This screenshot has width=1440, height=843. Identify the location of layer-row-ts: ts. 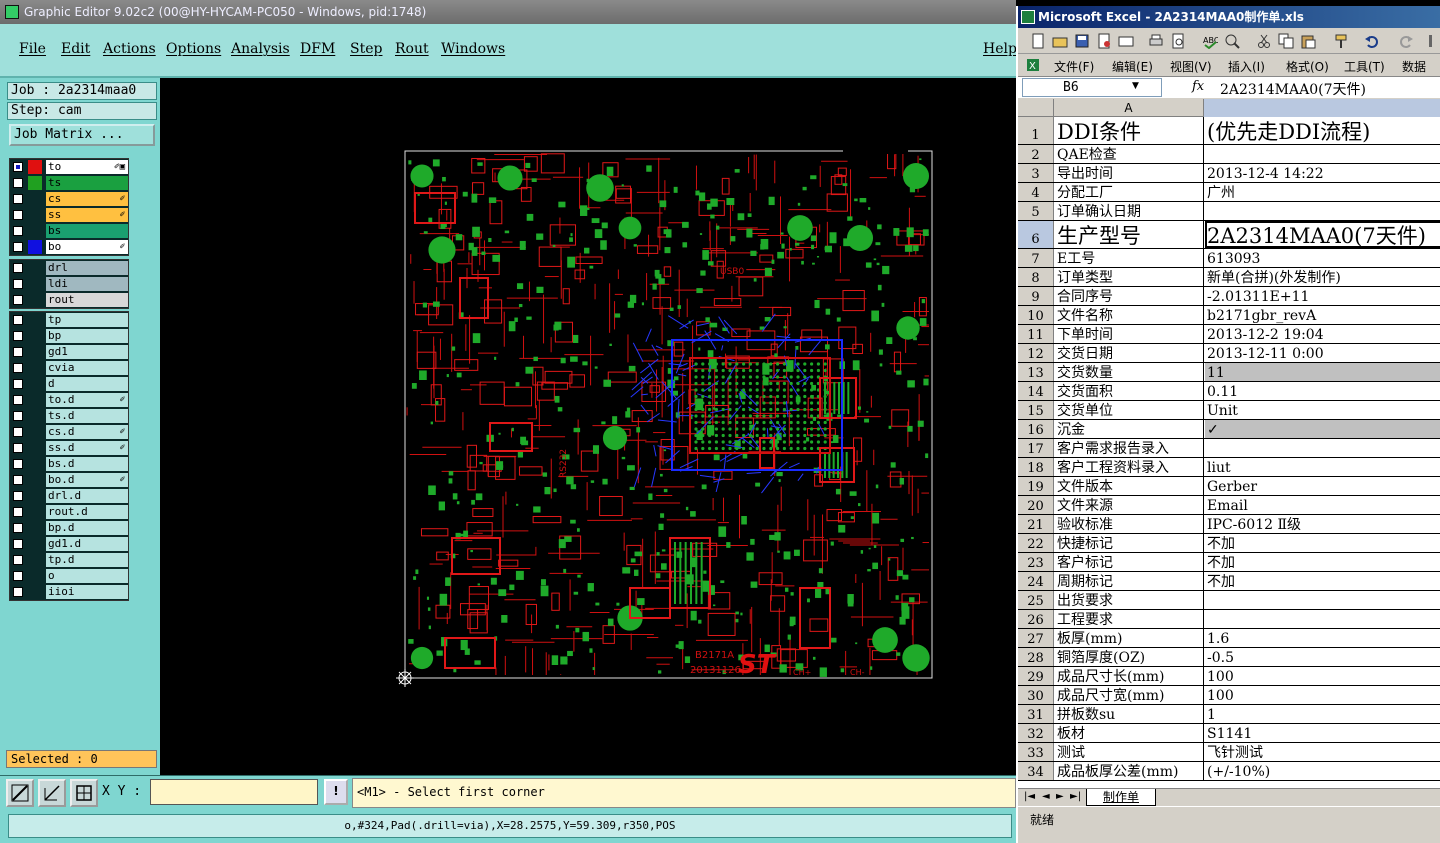
(69, 183).